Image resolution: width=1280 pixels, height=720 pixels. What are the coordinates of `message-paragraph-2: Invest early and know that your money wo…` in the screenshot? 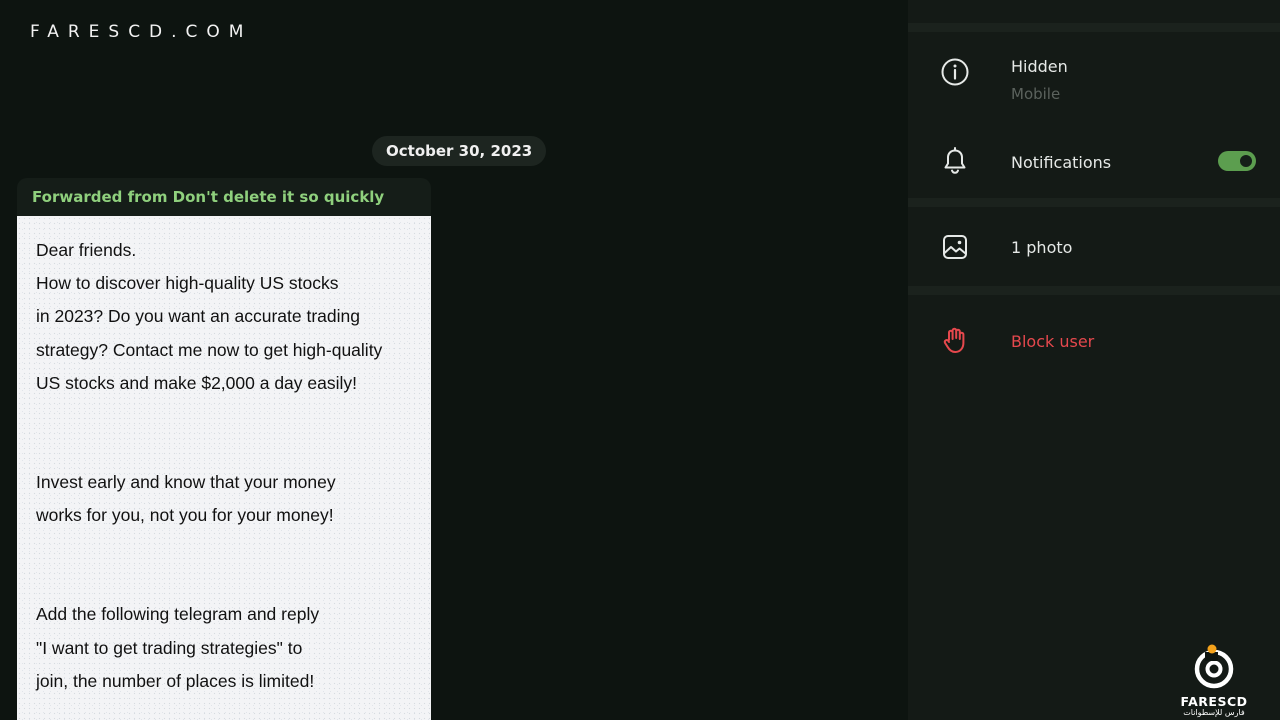 It's located at (224, 499).